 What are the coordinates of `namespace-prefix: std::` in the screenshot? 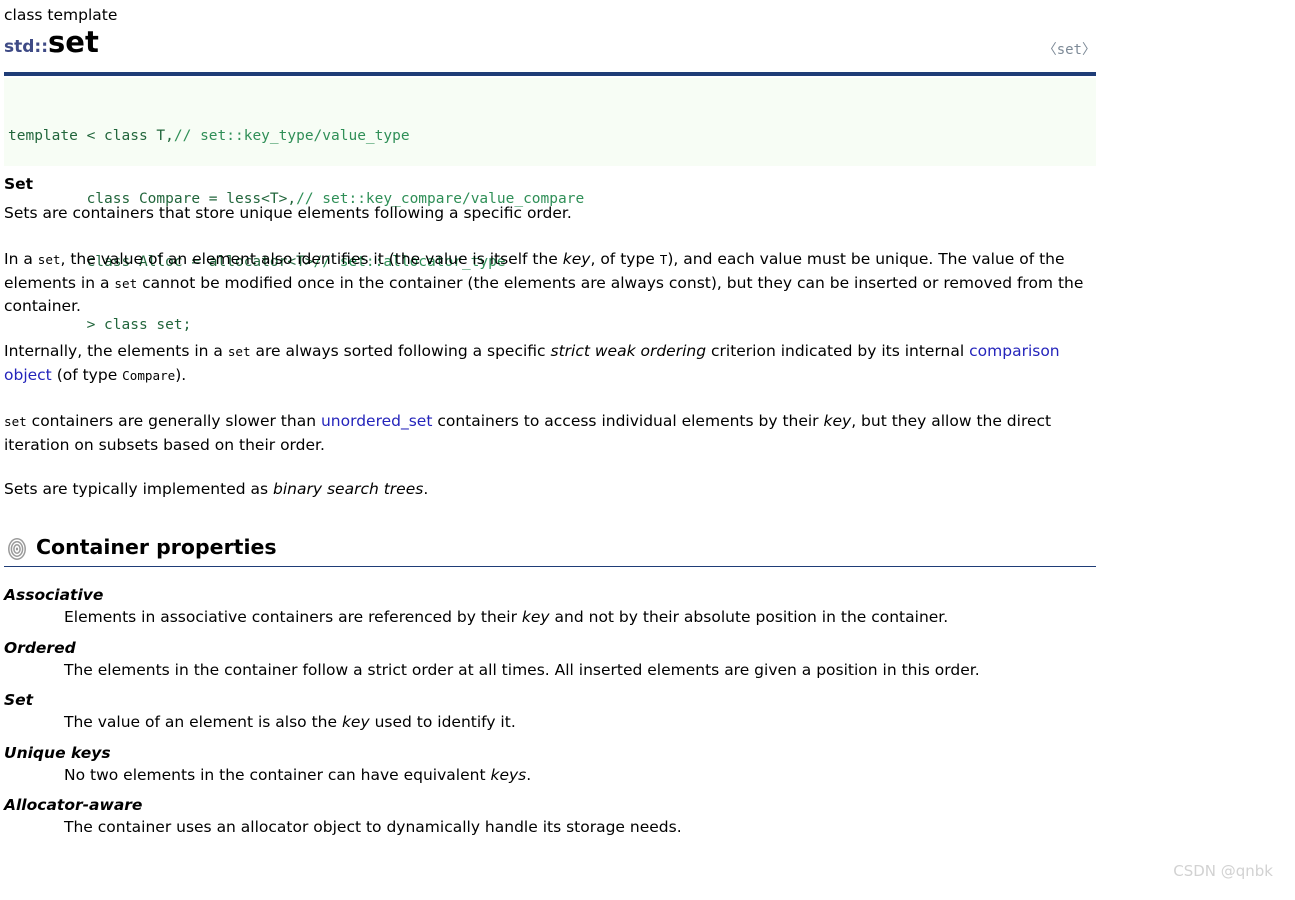 It's located at (26, 47).